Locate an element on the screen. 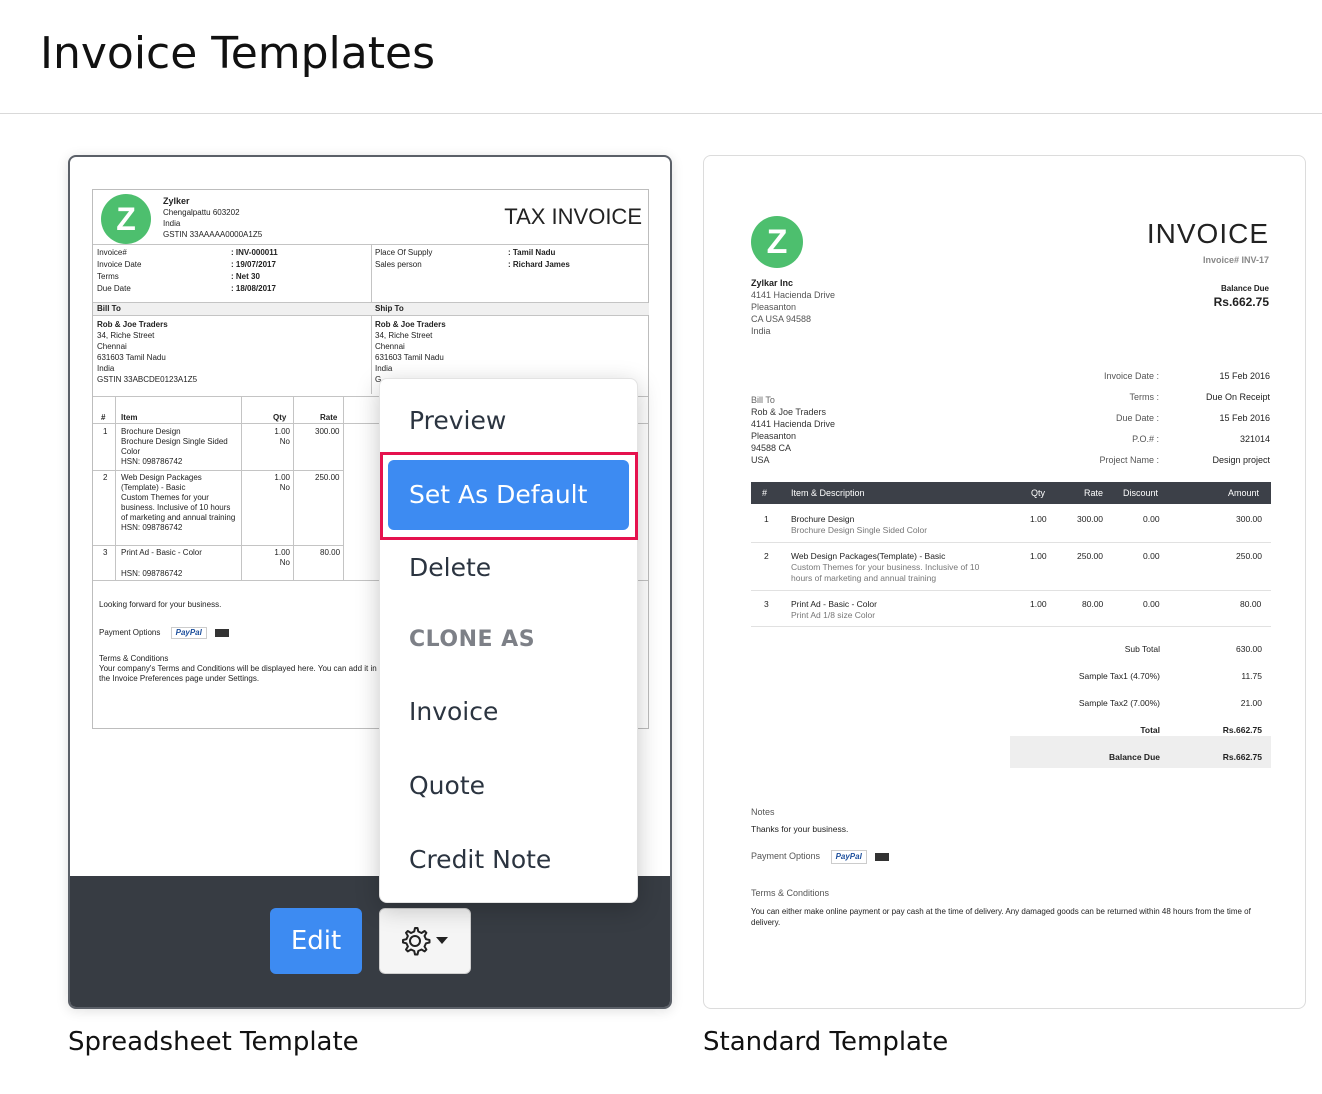 This screenshot has width=1322, height=1094. address-line: USA is located at coordinates (760, 460).